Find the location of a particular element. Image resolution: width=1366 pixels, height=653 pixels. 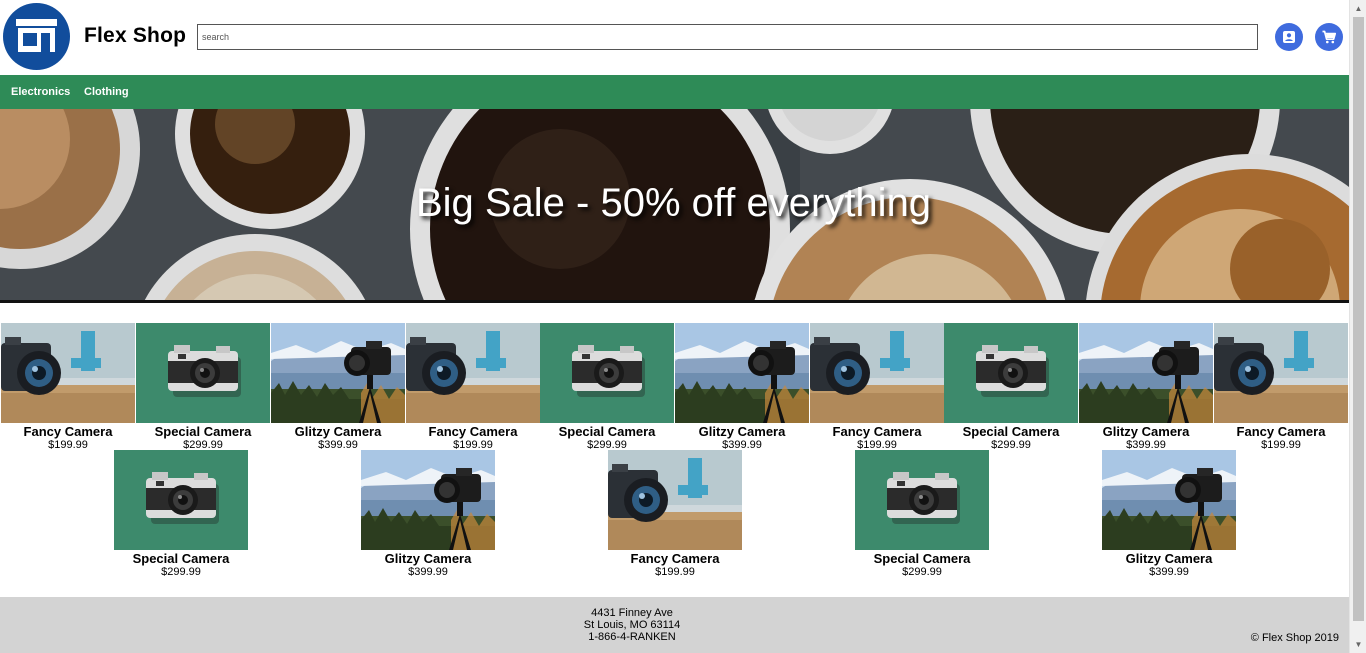

scroll-up-arrow-icon: ▲ is located at coordinates (1358, 8).